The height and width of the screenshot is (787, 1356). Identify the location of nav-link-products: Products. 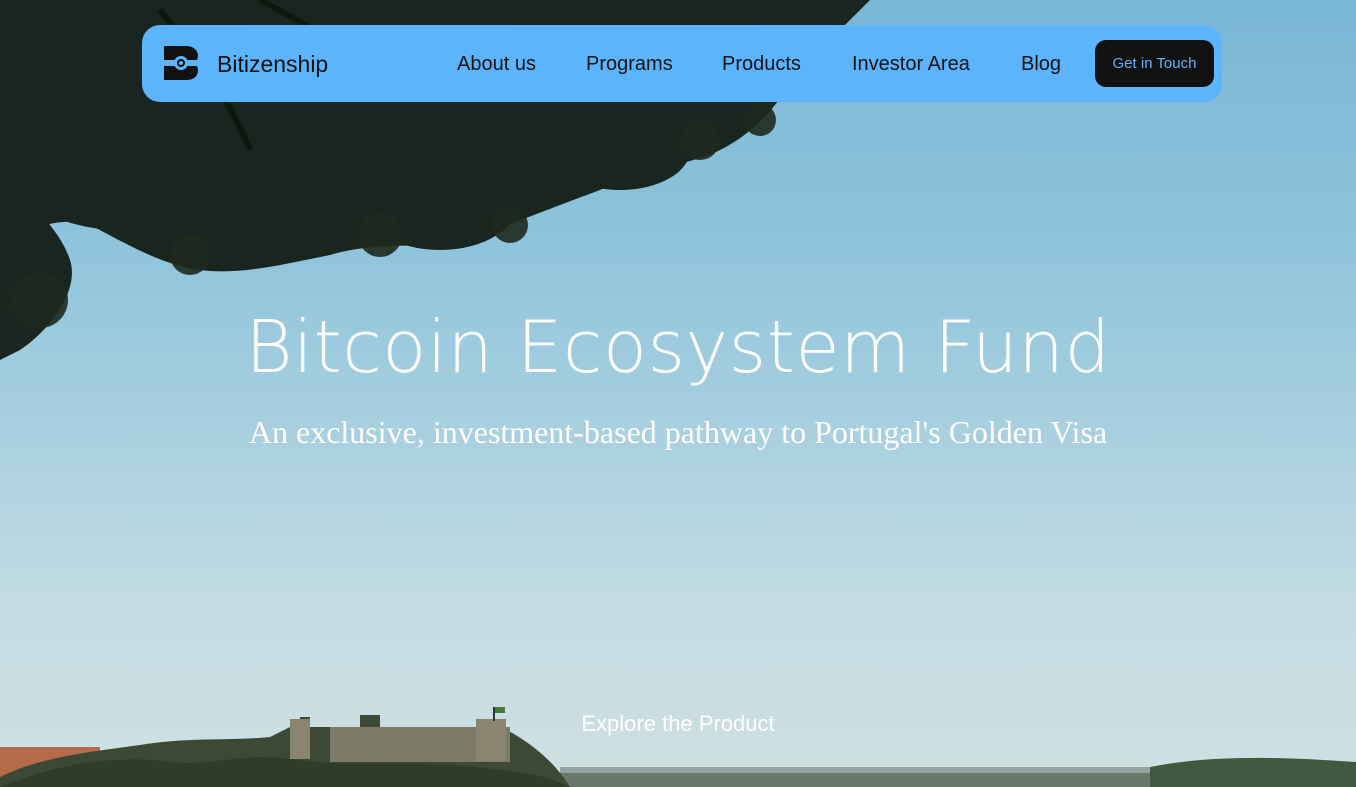
(761, 64).